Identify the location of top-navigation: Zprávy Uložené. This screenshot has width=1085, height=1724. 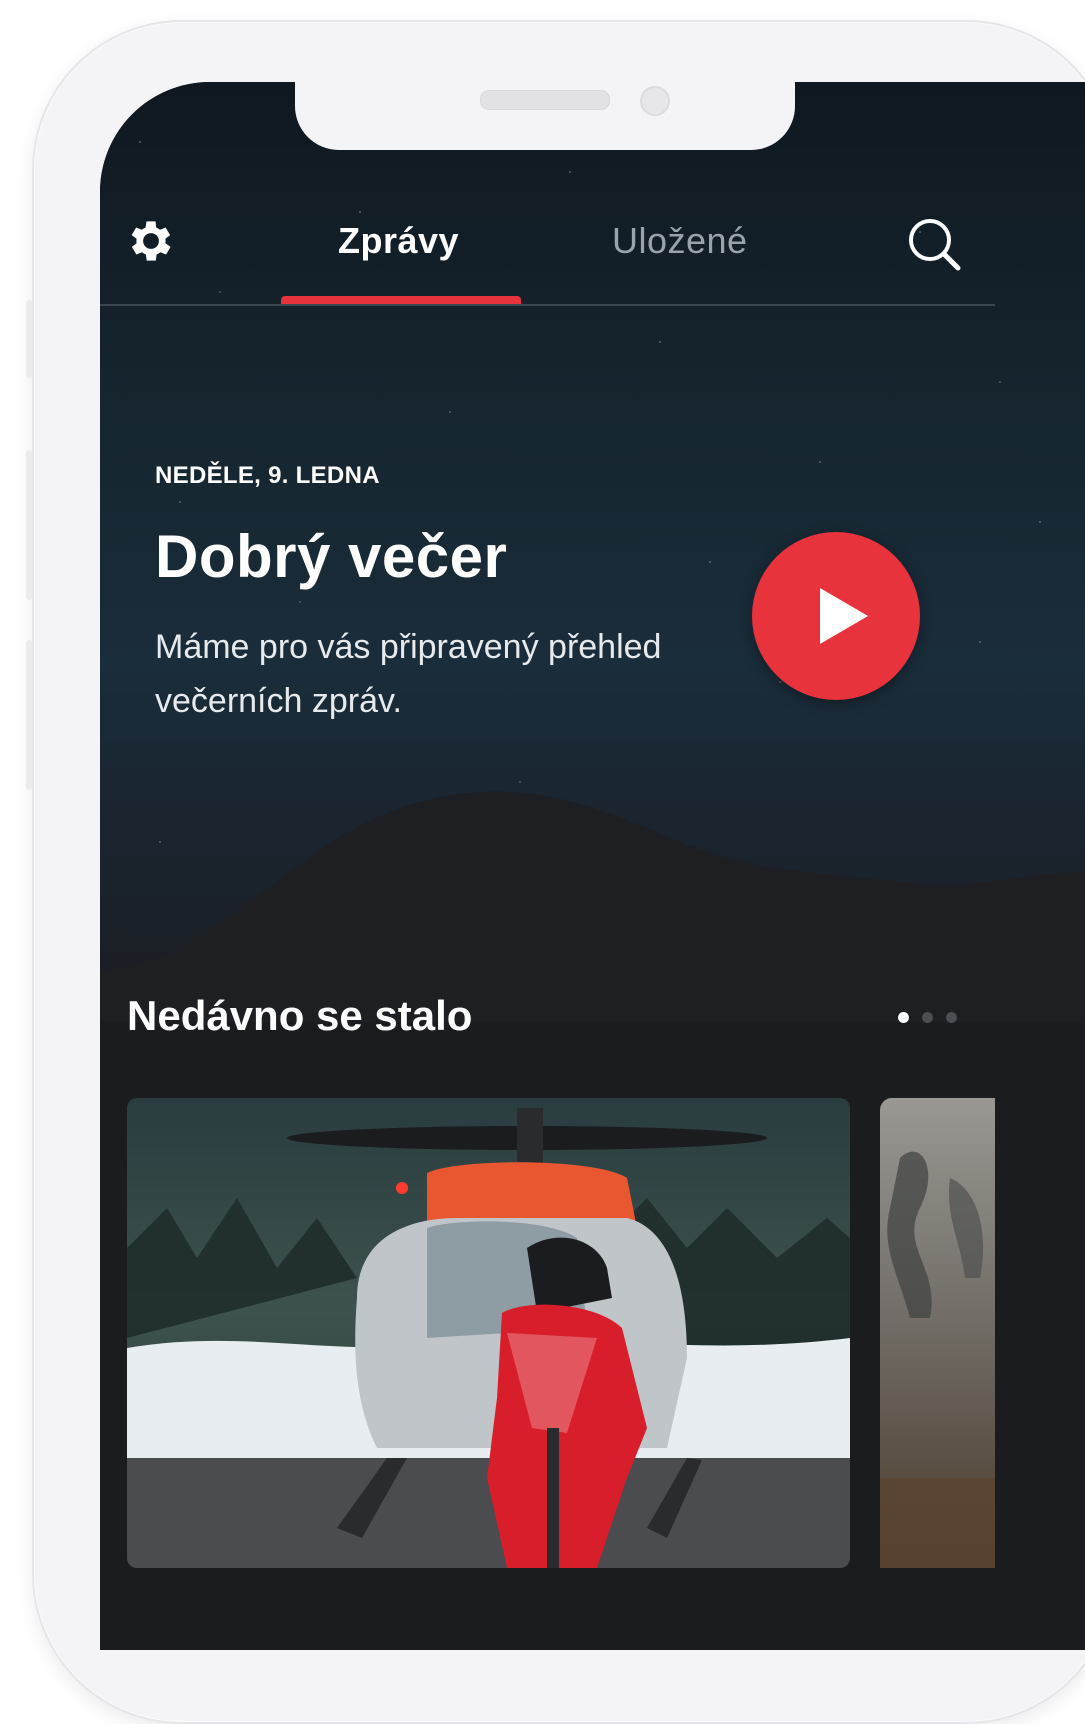
(547, 248).